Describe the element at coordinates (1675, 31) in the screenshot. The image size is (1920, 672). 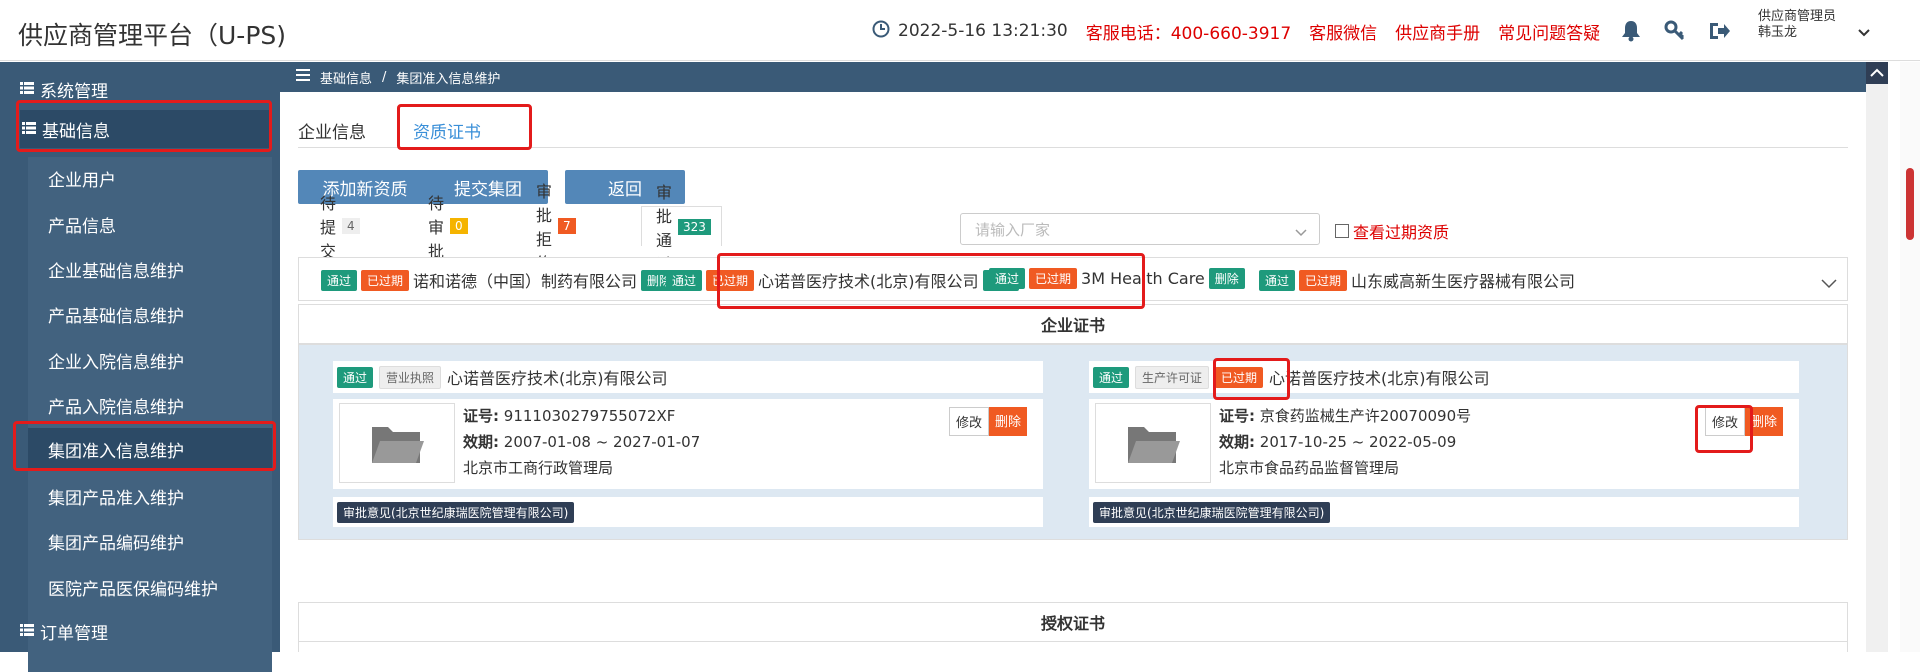
I see `key-icon` at that location.